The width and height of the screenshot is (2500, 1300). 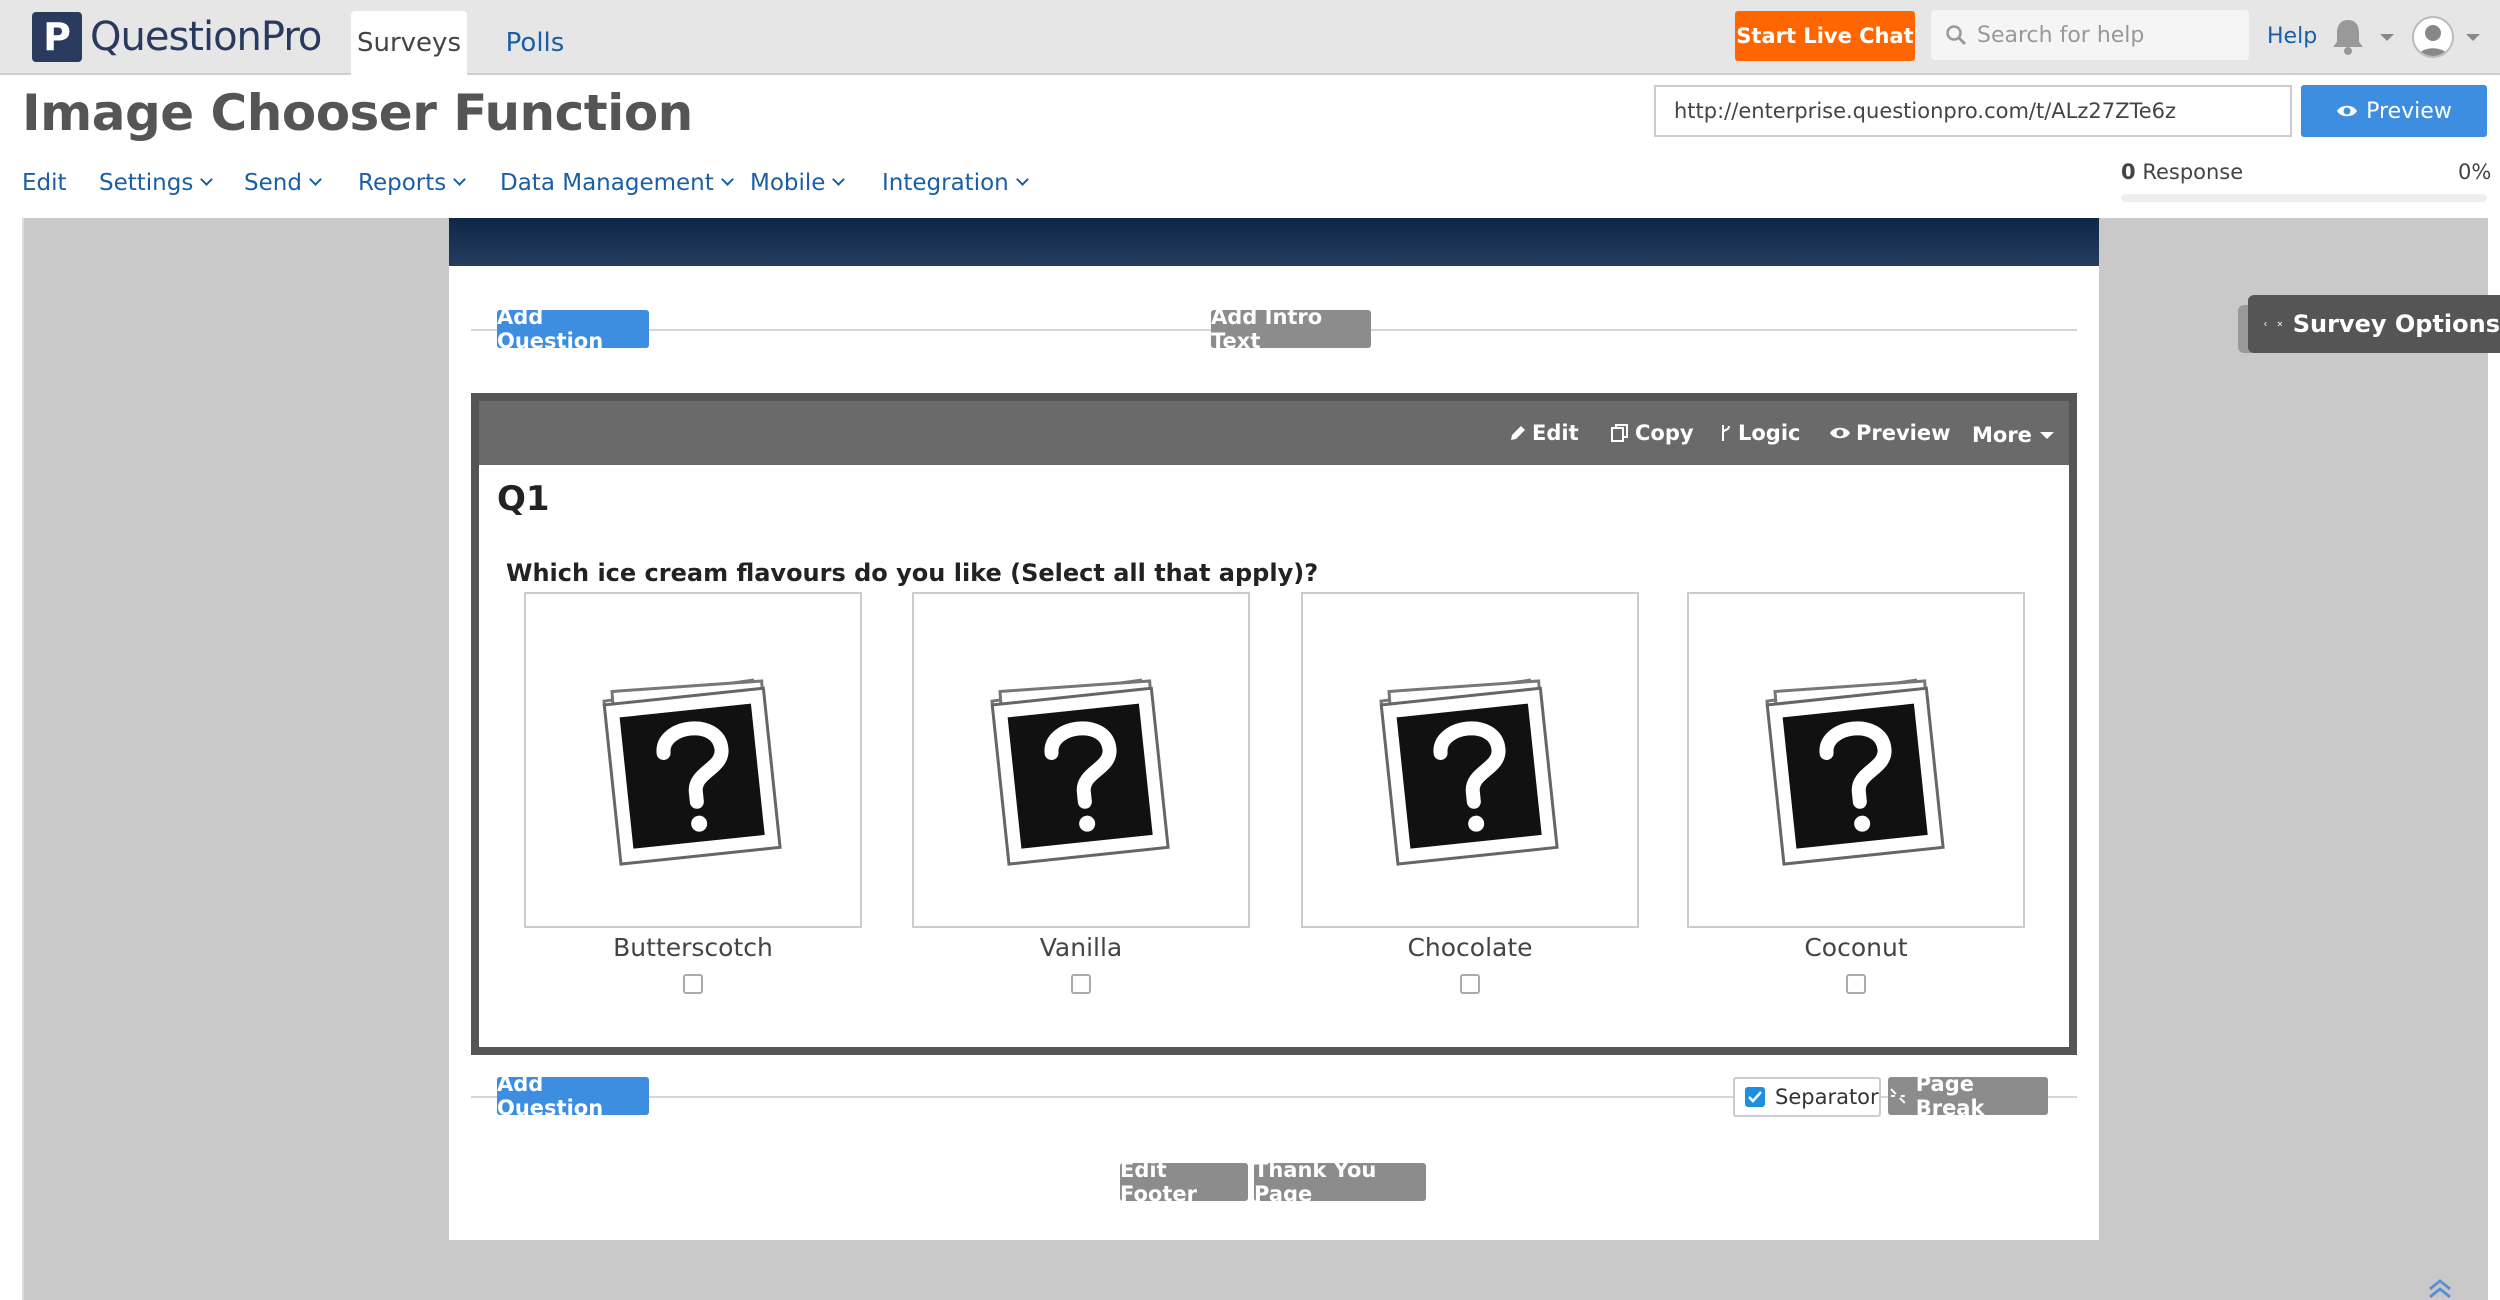 I want to click on nav-edit-label: Edit, so click(x=44, y=183).